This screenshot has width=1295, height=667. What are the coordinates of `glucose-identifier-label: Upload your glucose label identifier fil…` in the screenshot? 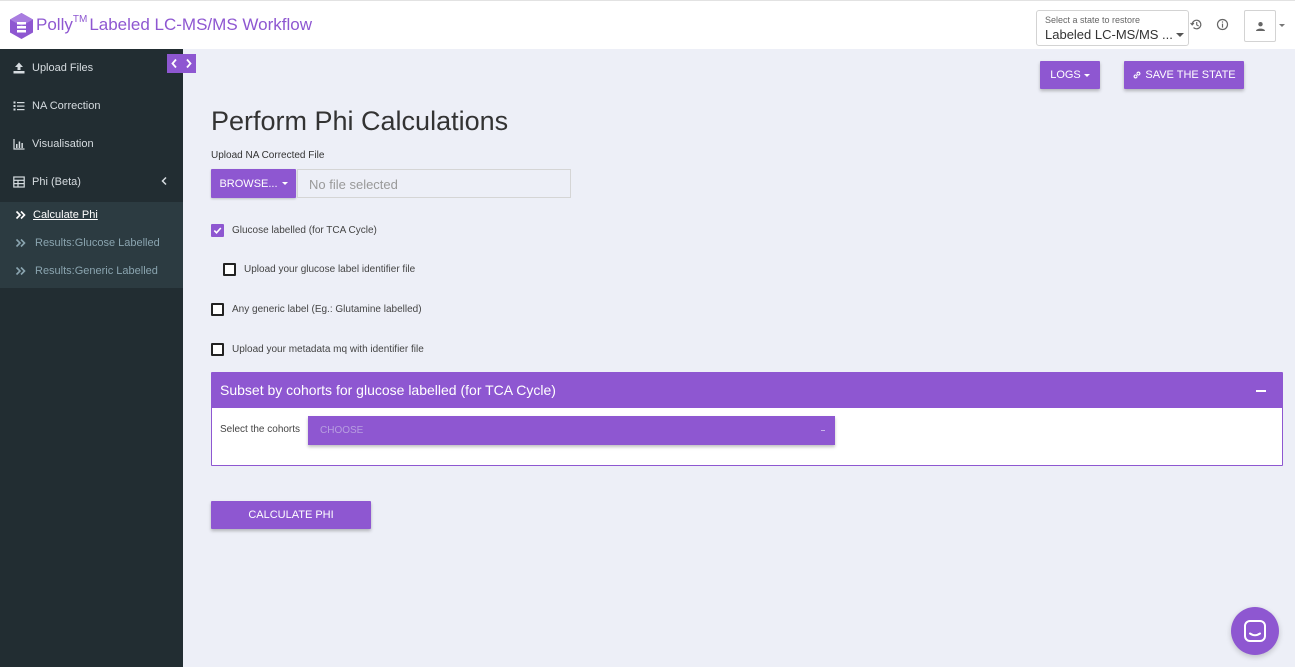 It's located at (330, 269).